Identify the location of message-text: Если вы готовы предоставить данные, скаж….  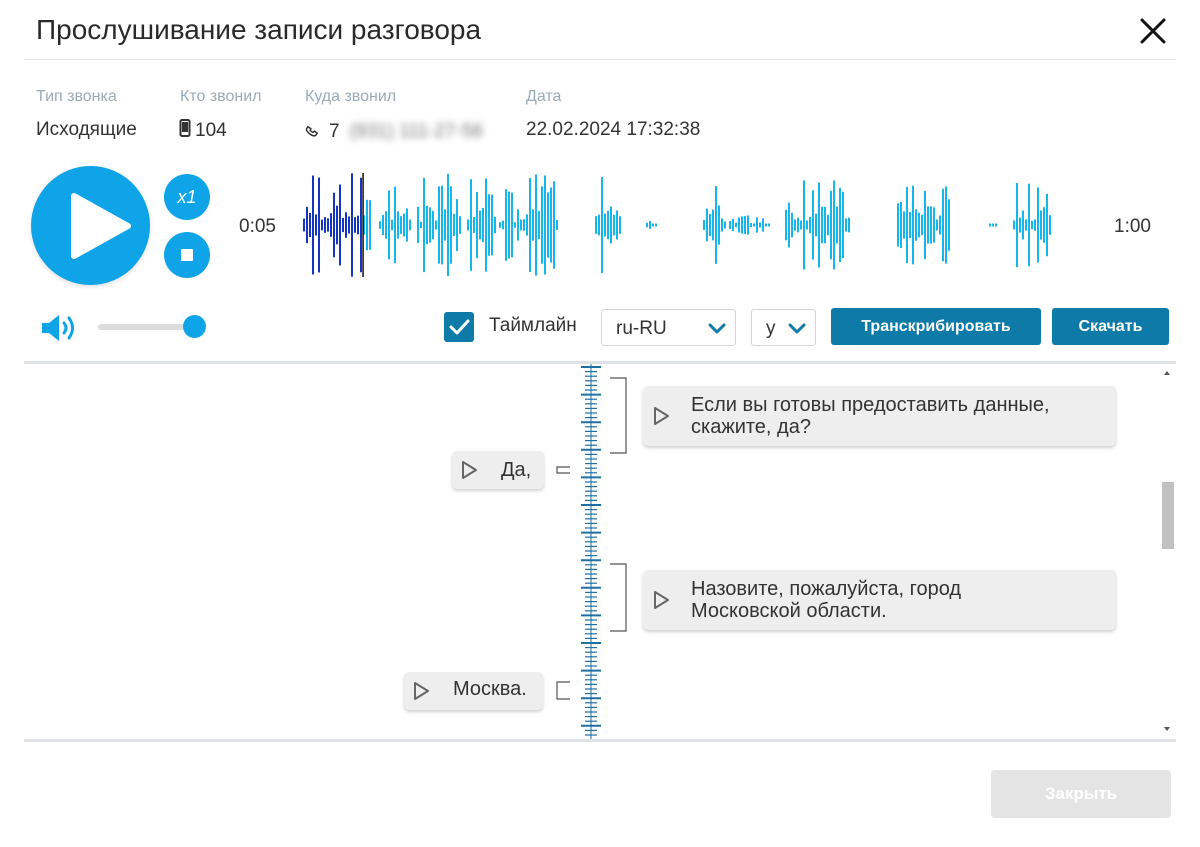
(870, 416).